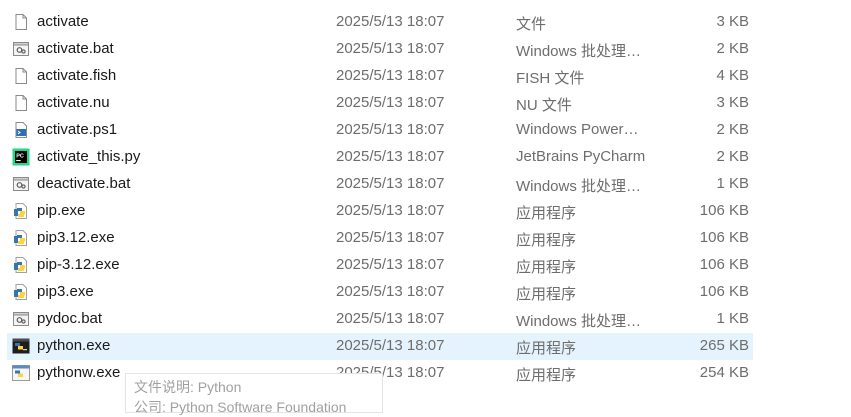 This screenshot has height=417, width=851. I want to click on file-type: NU 文件, so click(544, 105).